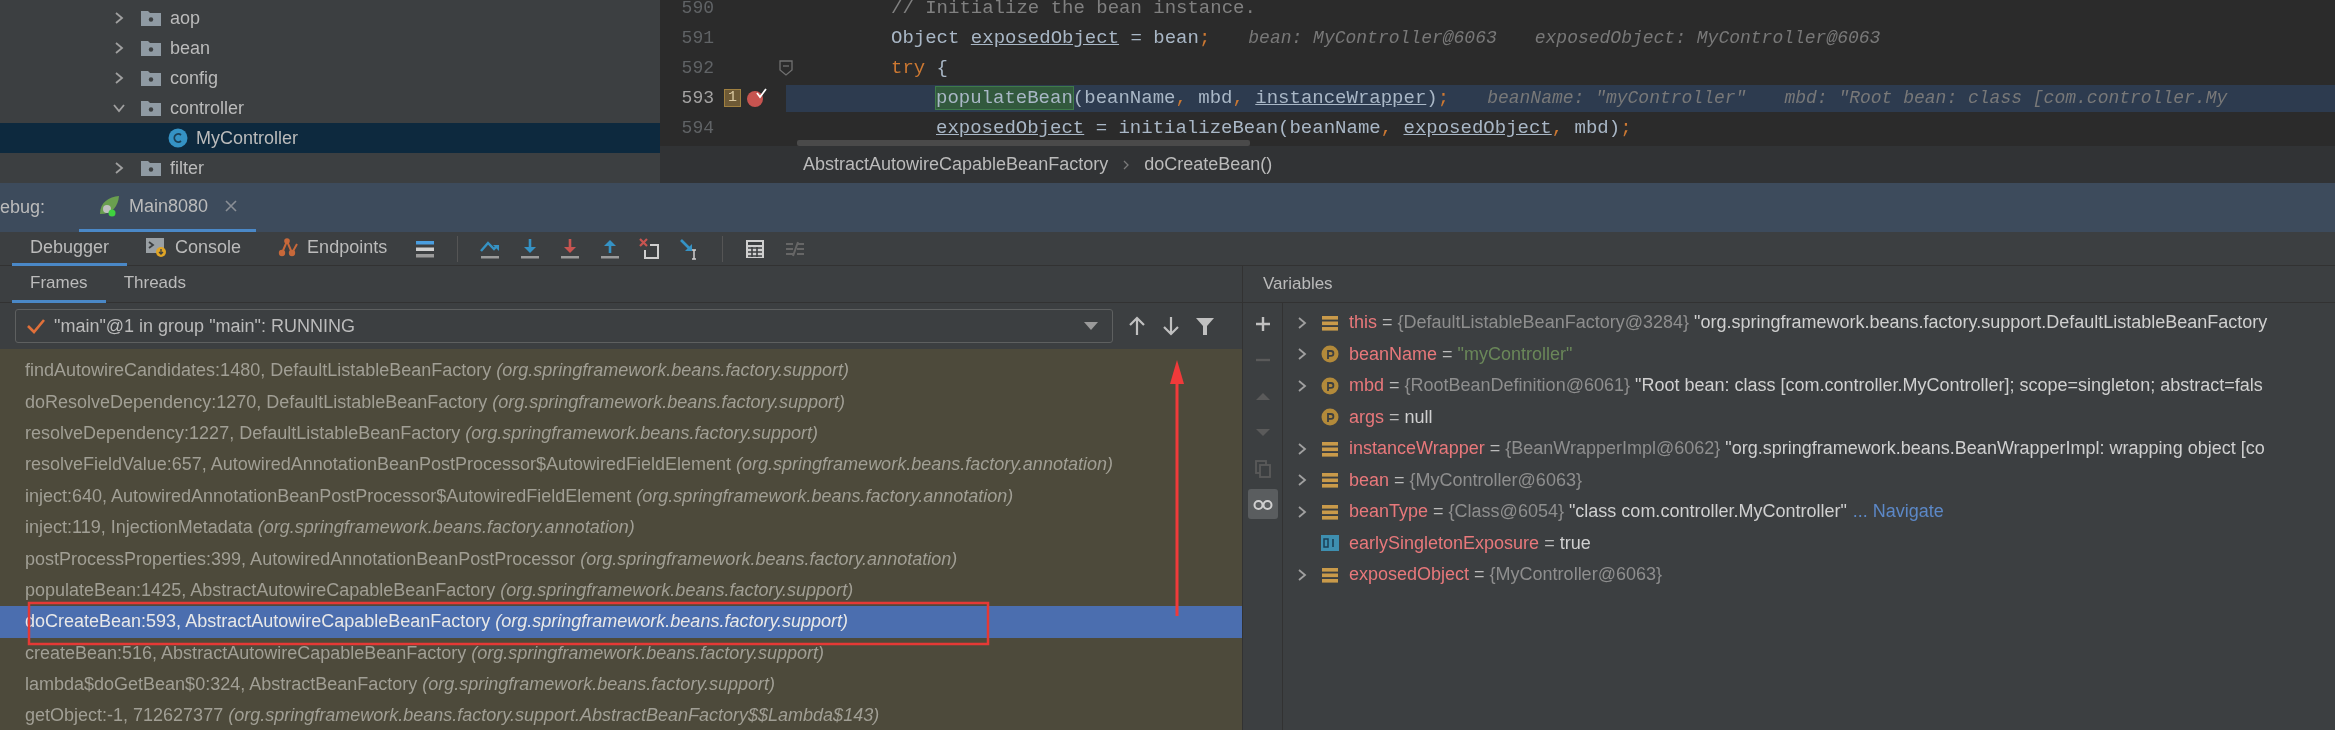  What do you see at coordinates (330, 18) in the screenshot?
I see `tree-row: aop` at bounding box center [330, 18].